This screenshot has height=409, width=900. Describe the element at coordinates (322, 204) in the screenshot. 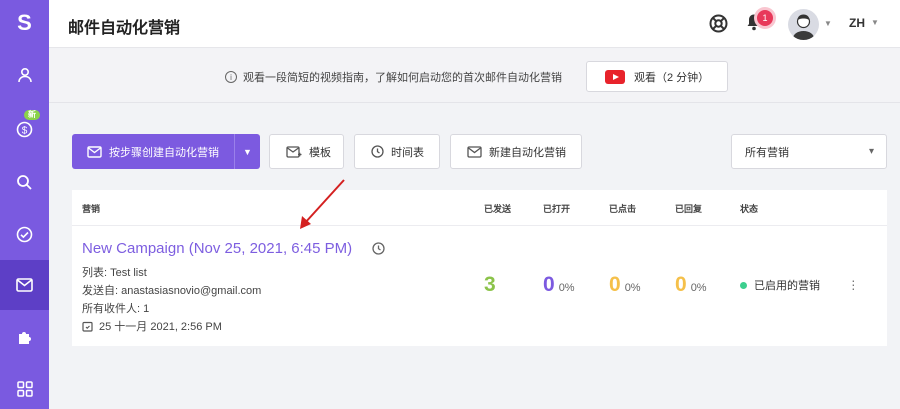

I see `annotation-arrow-icon` at that location.